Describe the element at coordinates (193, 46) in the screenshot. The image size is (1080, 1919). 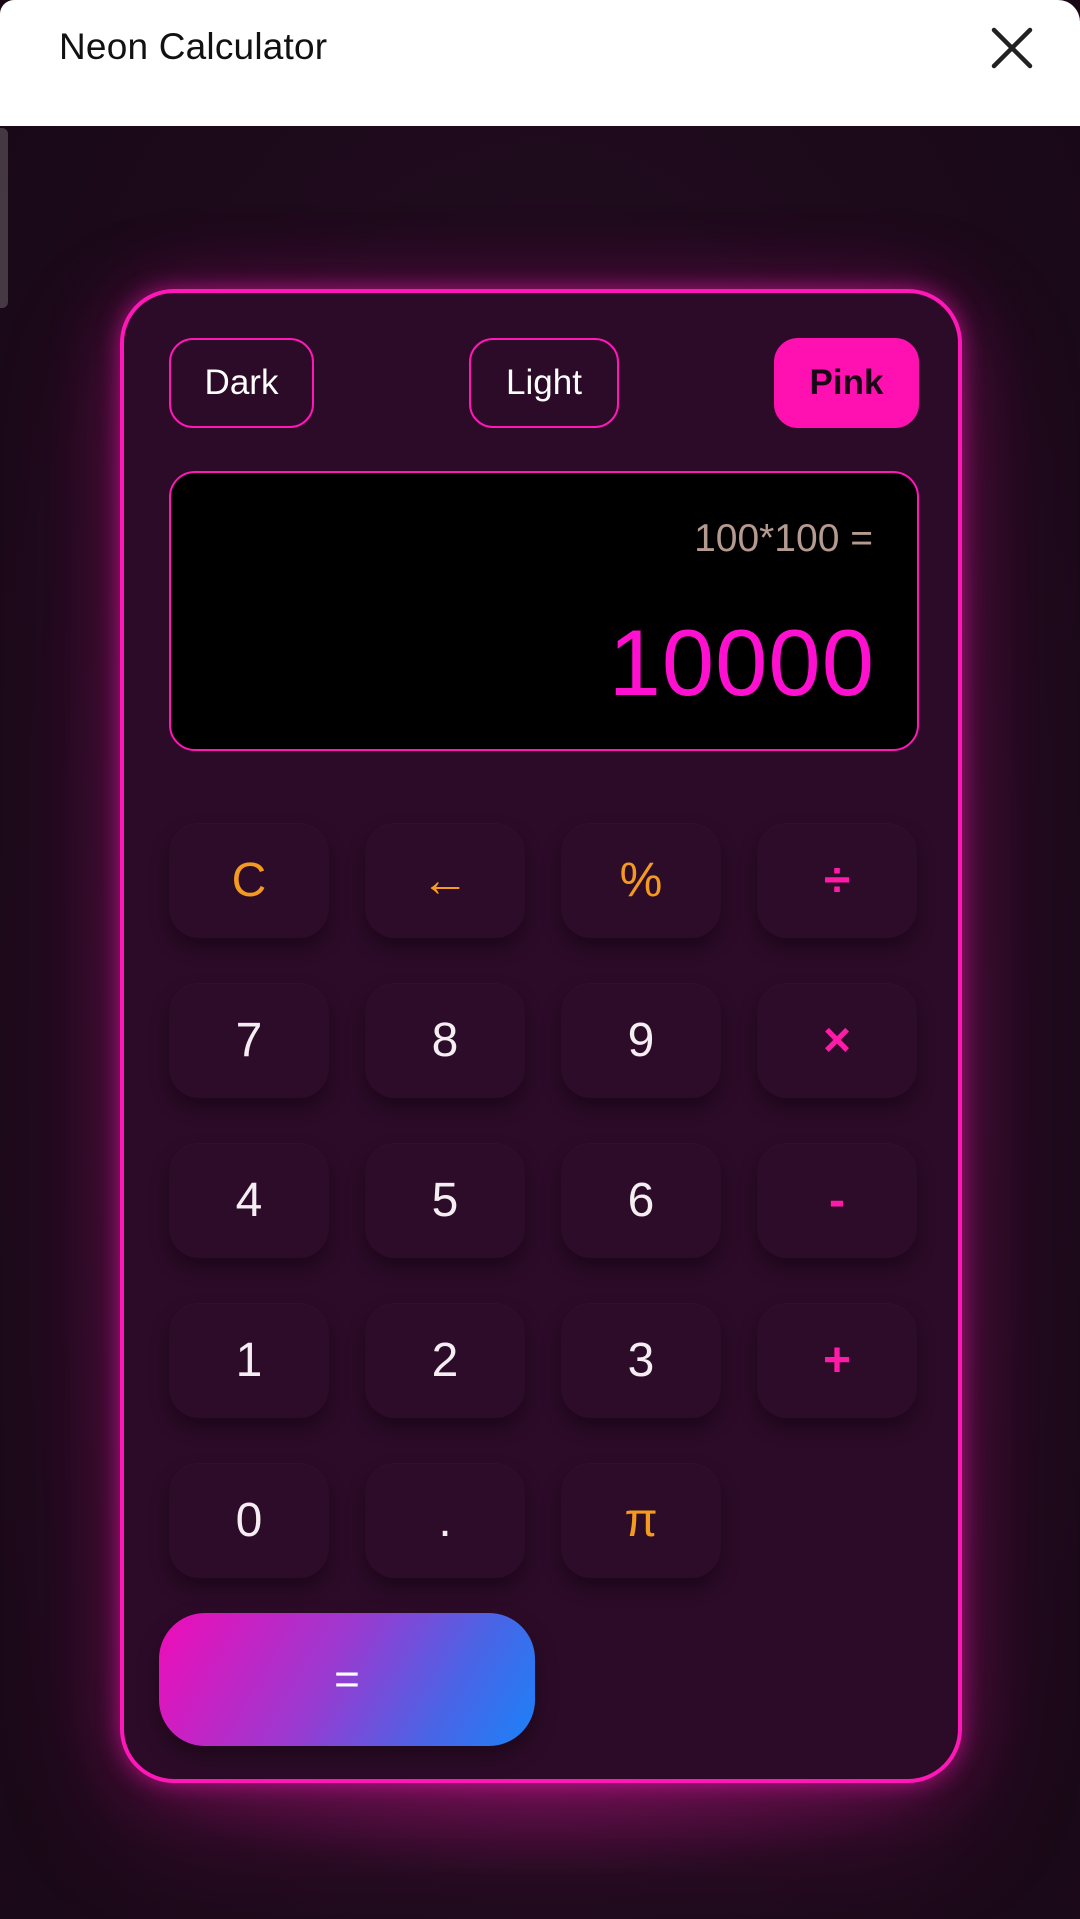
I see `app-title: Neon Calculator` at that location.